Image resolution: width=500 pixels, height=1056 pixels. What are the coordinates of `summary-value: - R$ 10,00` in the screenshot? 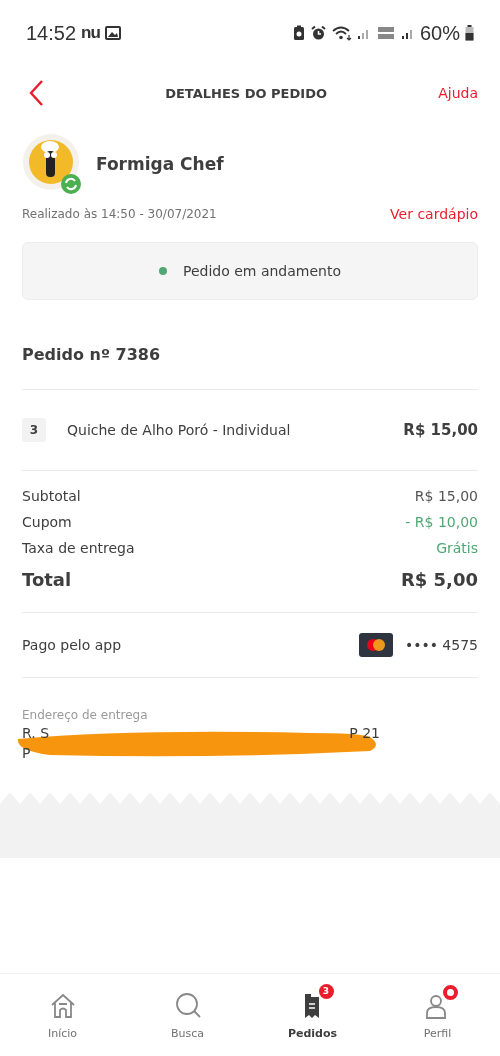 It's located at (441, 522).